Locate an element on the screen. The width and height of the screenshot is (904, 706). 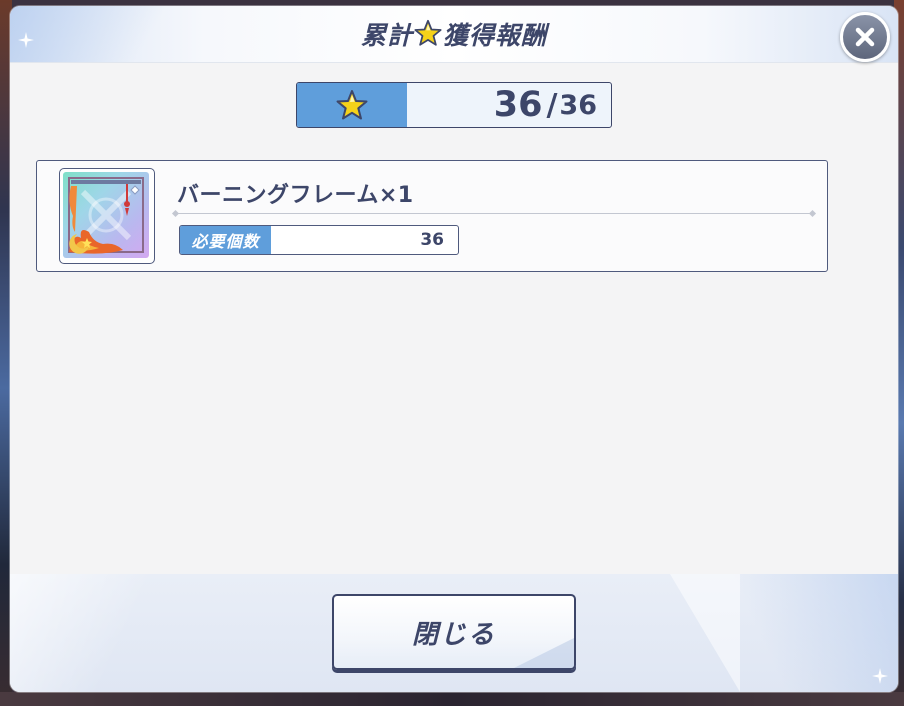
dialog-title: 累計 獲得報酬 is located at coordinates (454, 34).